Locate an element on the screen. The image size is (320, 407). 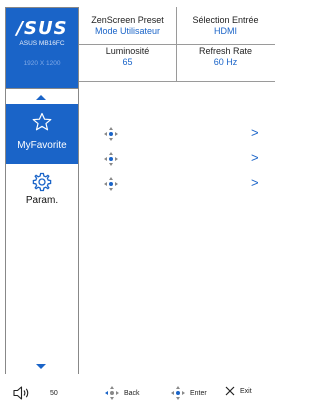
zenscreen-preset-cell: ZenScreen Preset Mode Utilisateur is located at coordinates (127, 25).